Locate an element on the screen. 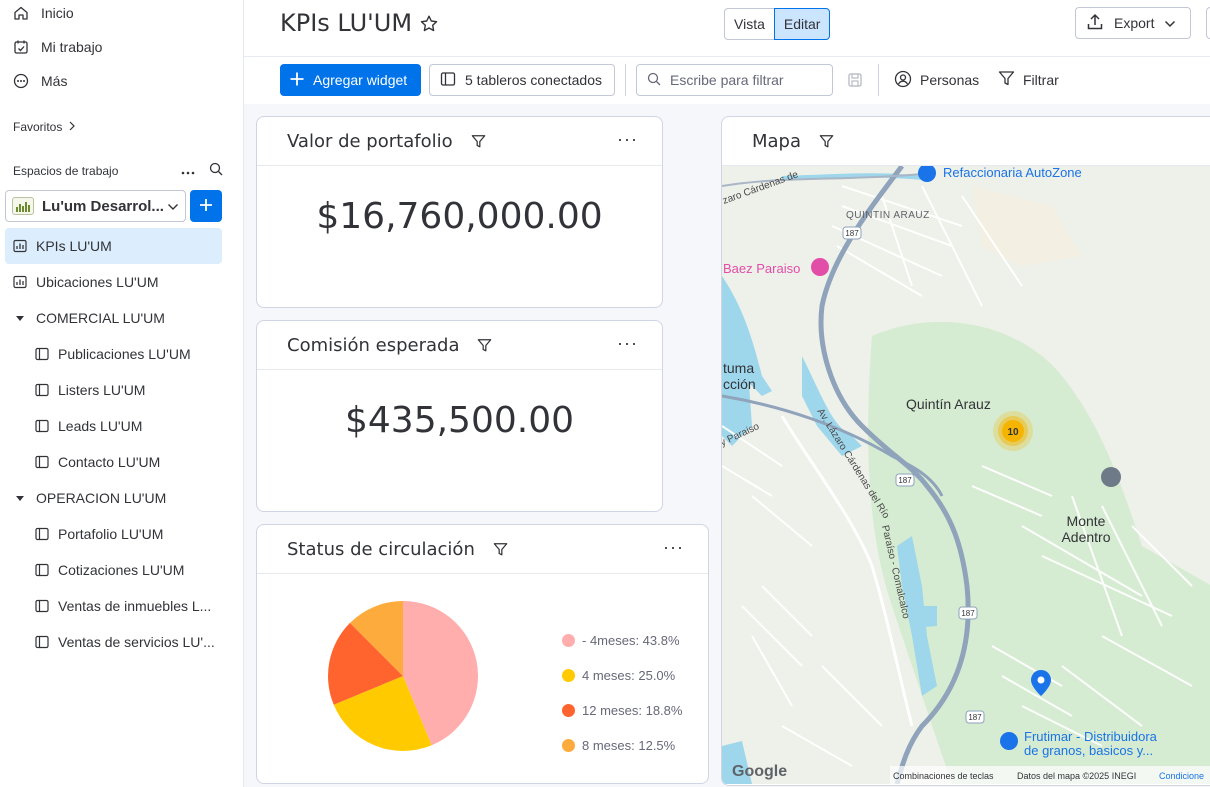 This screenshot has height=787, width=1210. sidebar-item-board: Listers LU'UM is located at coordinates (113, 390).